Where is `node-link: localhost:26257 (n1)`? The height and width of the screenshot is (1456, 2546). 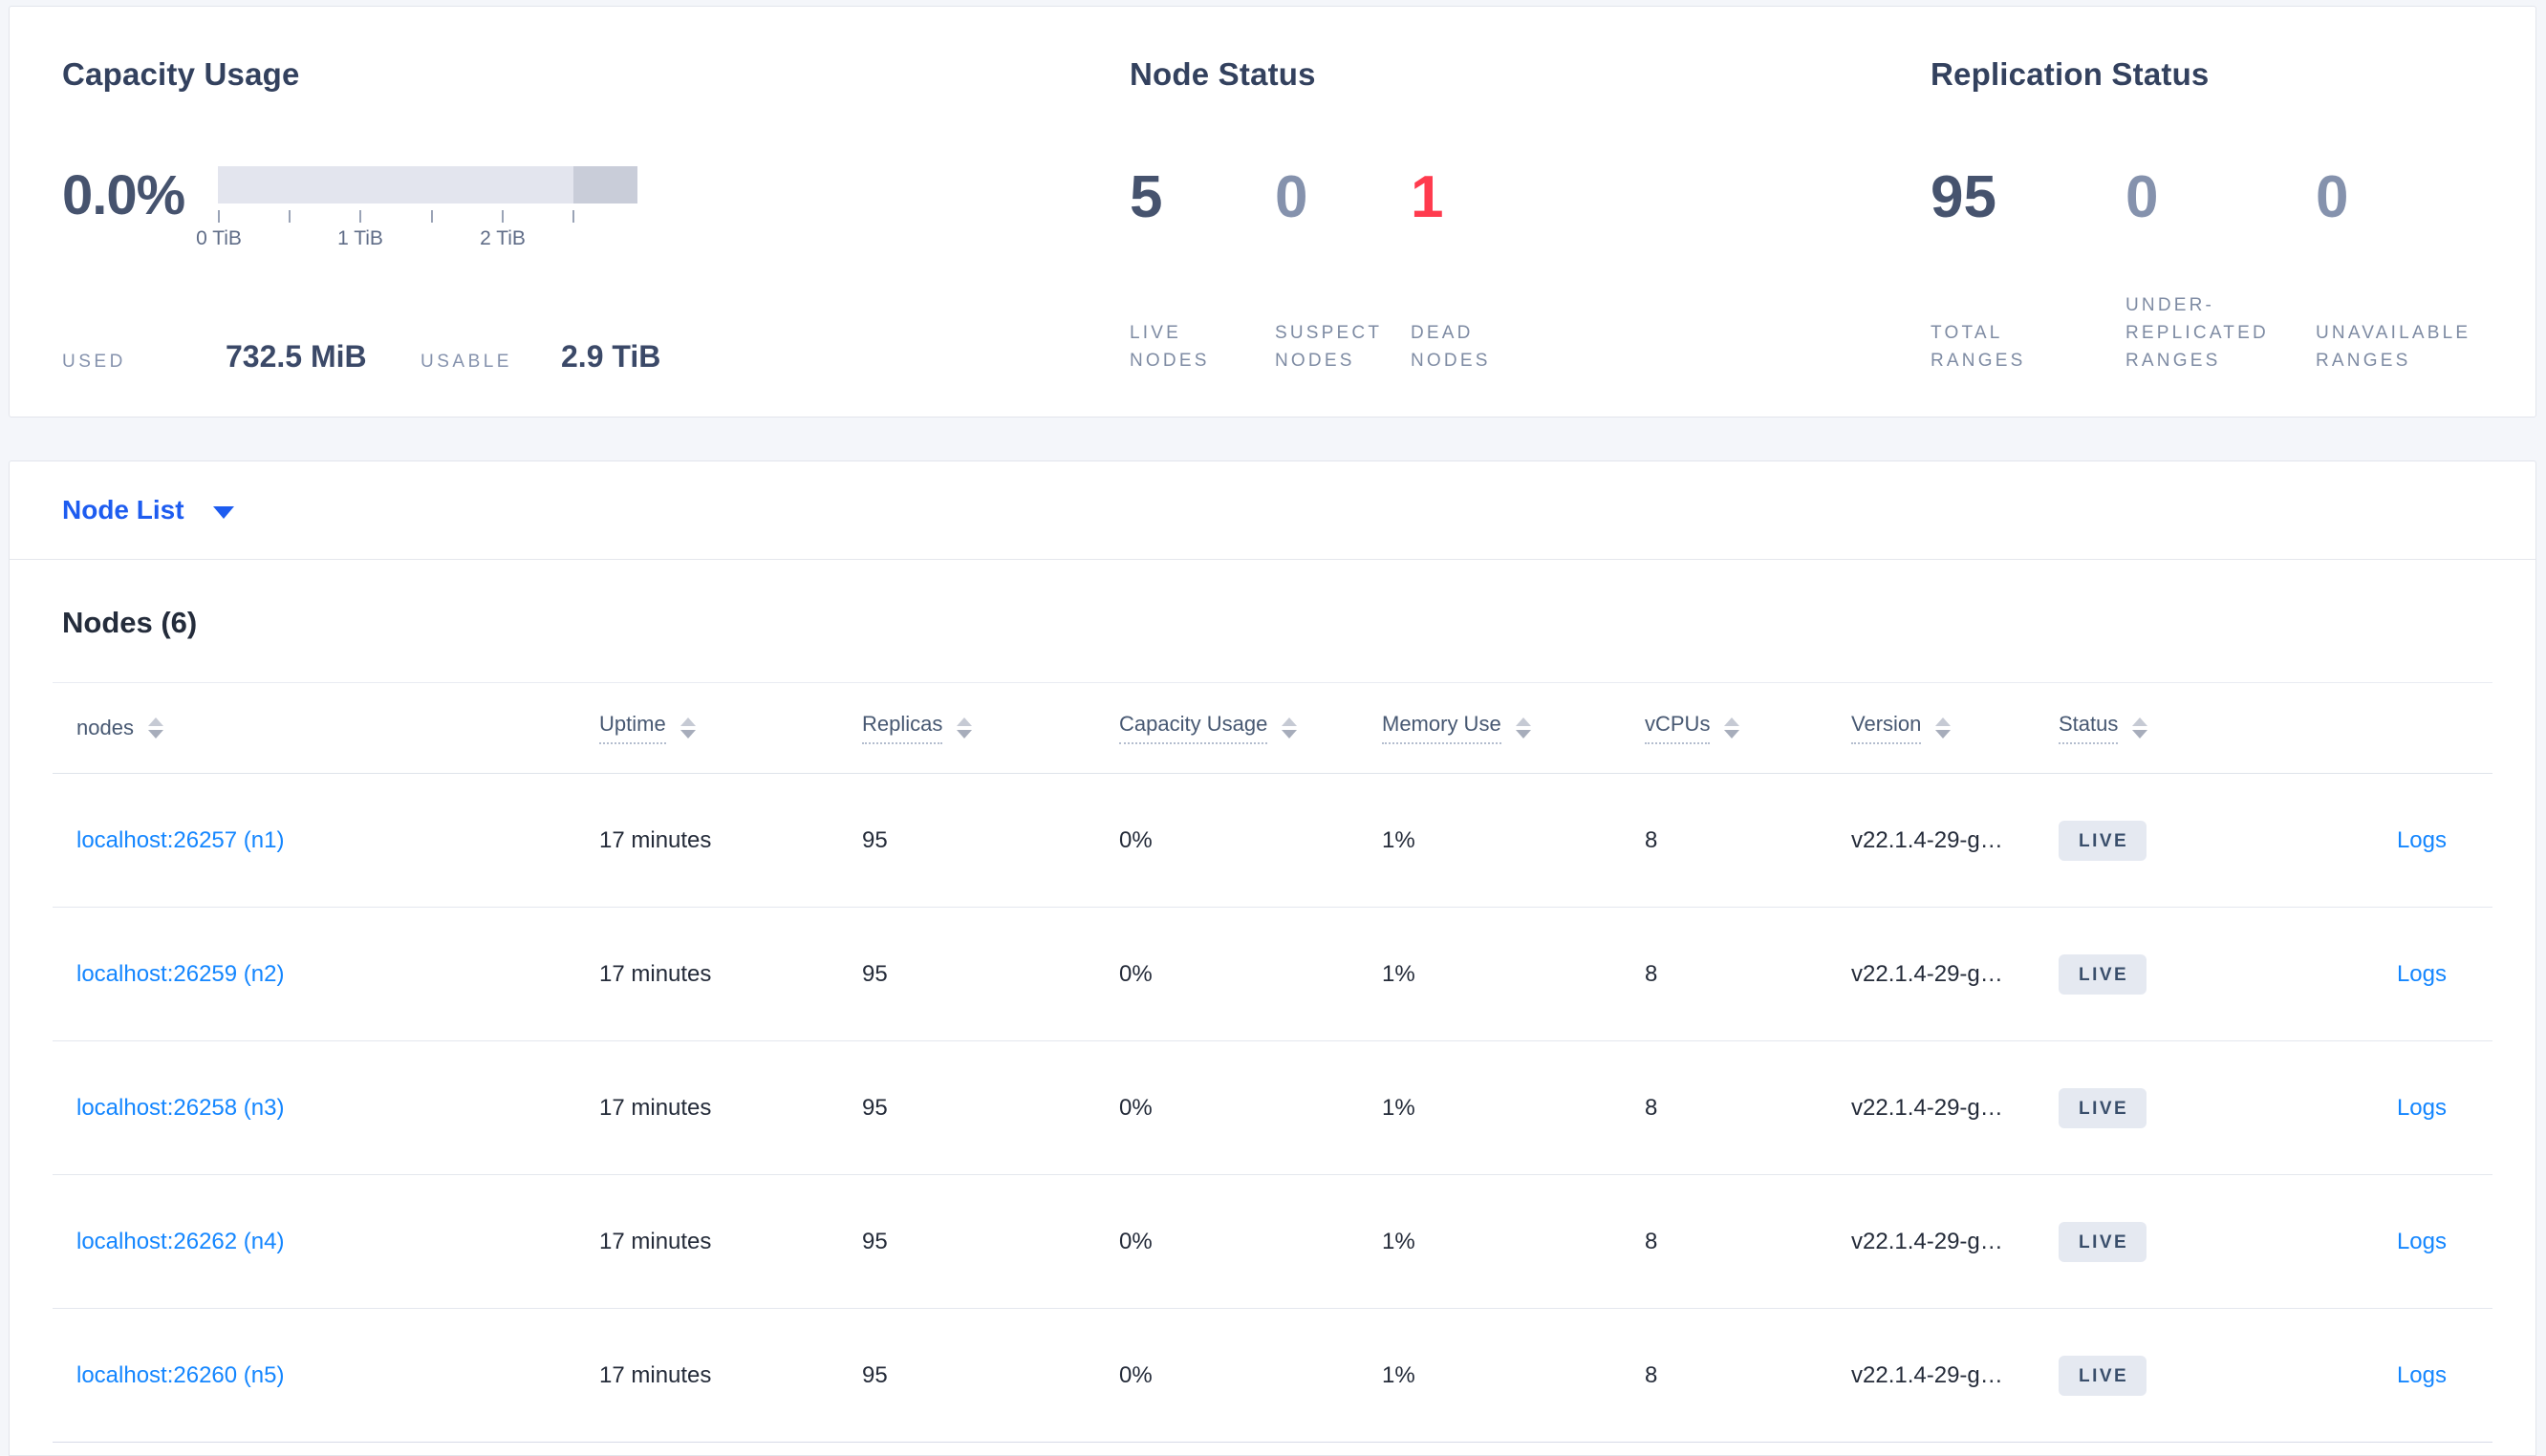 node-link: localhost:26257 (n1) is located at coordinates (180, 840).